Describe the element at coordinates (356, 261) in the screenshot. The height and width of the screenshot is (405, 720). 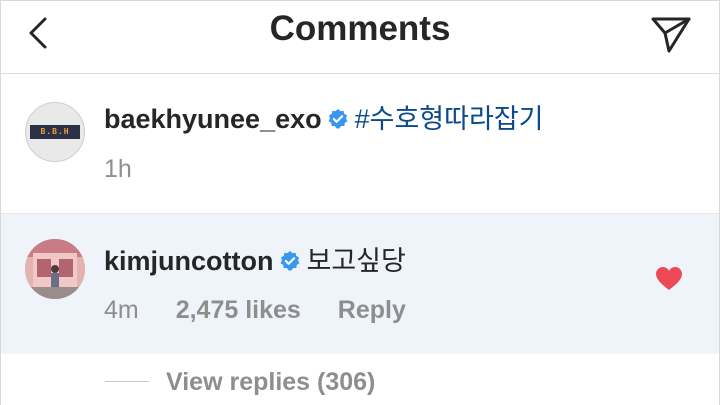
I see `comment-text: 보고싶당` at that location.